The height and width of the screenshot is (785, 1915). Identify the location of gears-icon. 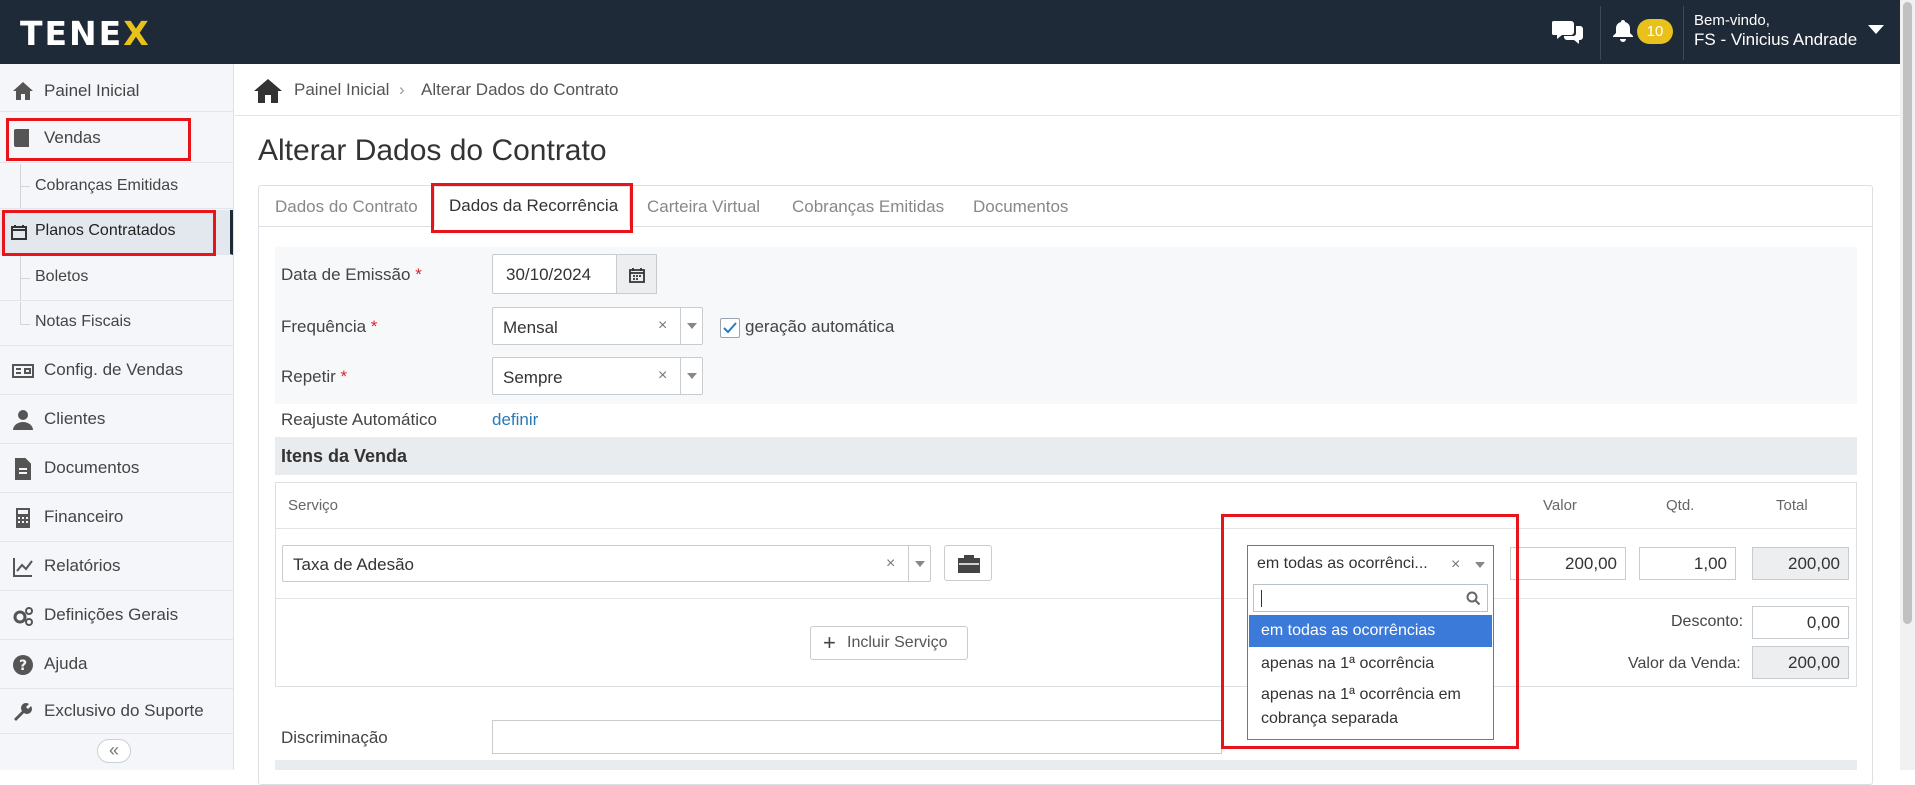
(23, 616).